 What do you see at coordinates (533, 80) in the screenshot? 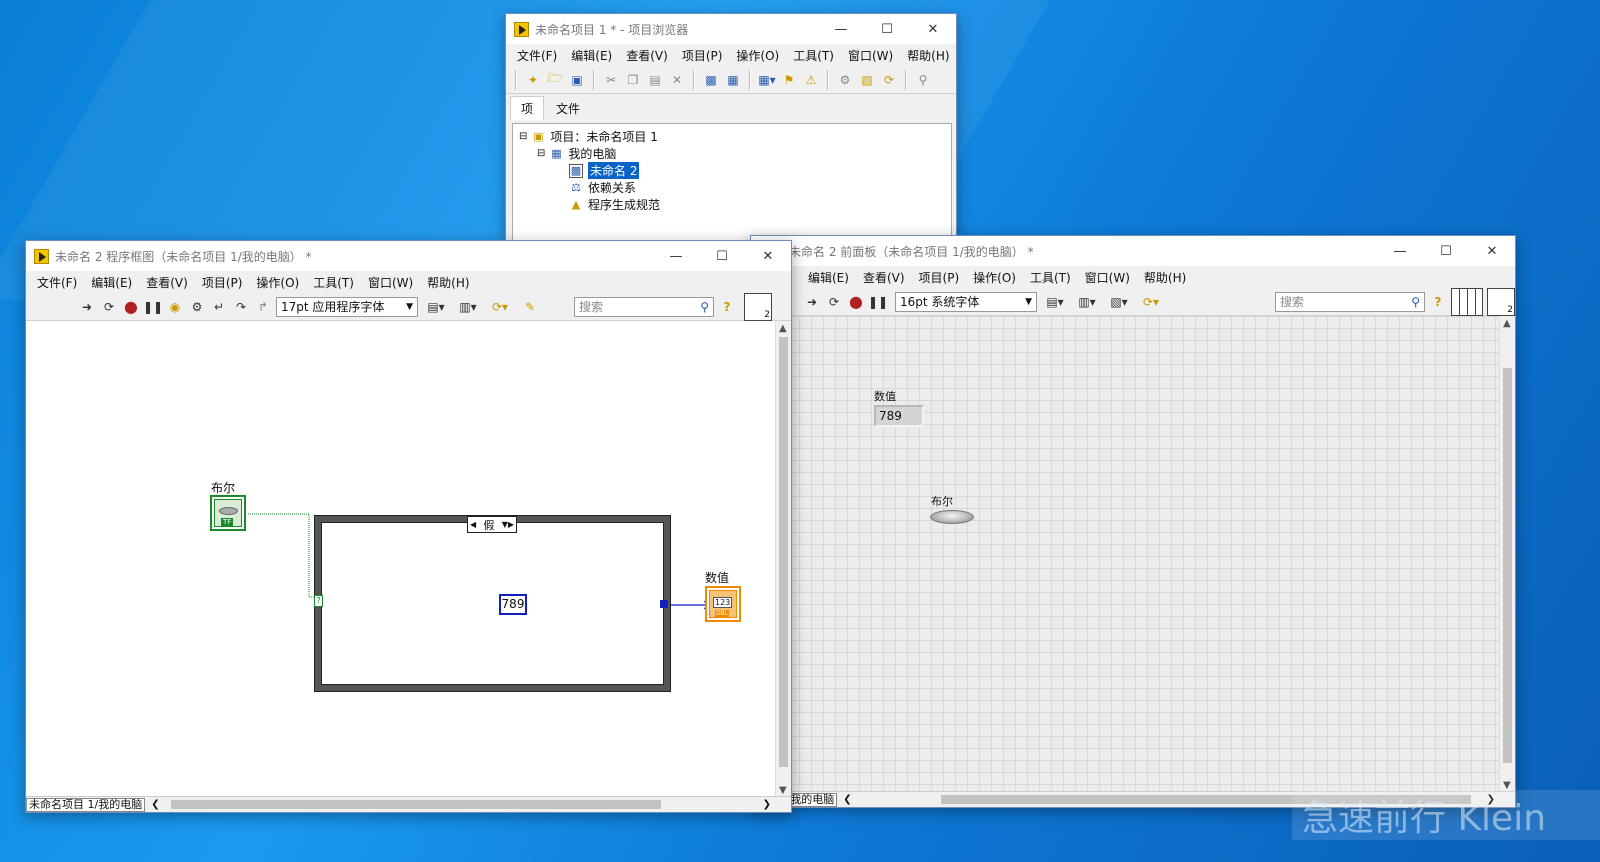
I see `new-icon: ✦` at bounding box center [533, 80].